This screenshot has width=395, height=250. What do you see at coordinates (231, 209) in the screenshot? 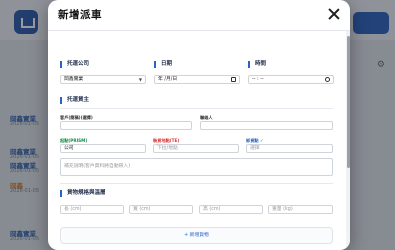
I see `cargo-height-input: 高 (cm)` at bounding box center [231, 209].